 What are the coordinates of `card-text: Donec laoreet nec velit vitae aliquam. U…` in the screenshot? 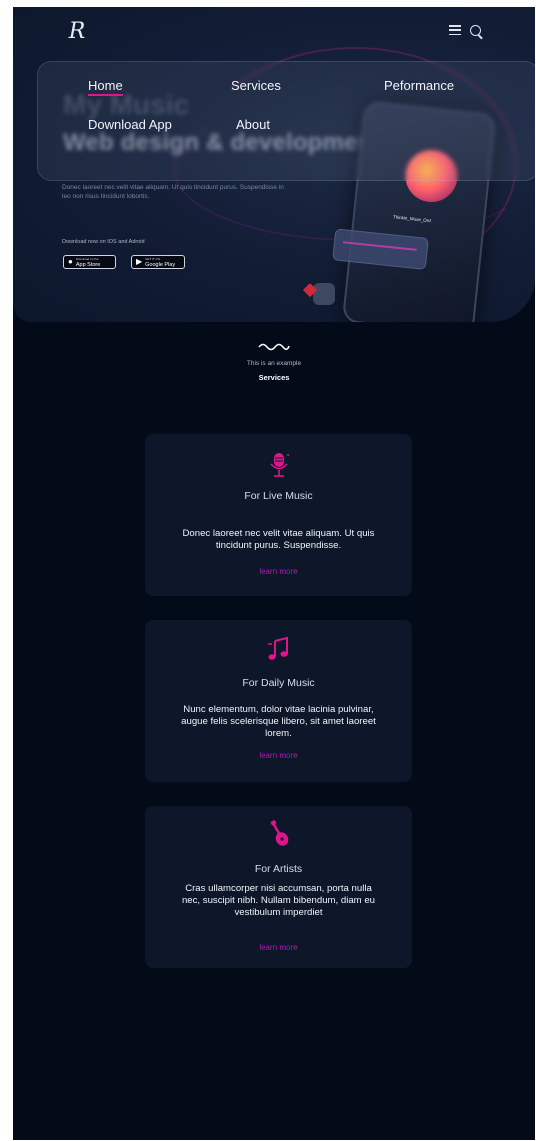 It's located at (278, 539).